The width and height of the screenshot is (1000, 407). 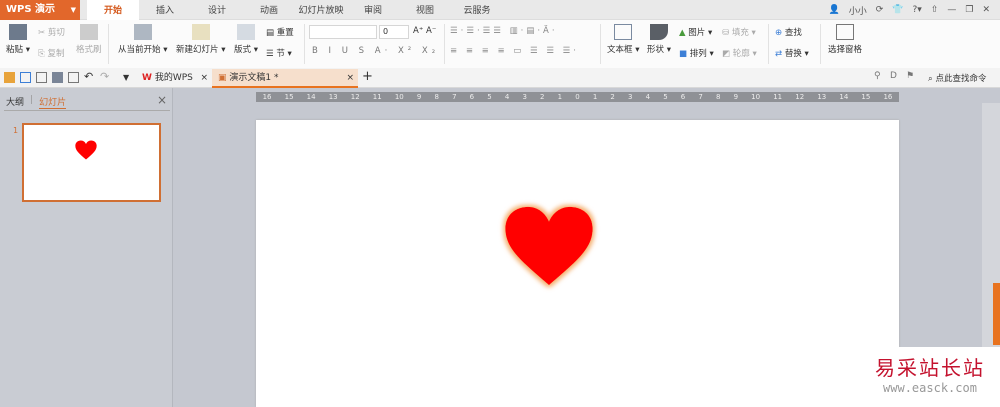 I want to click on side-panel-toggle, so click(x=996, y=314).